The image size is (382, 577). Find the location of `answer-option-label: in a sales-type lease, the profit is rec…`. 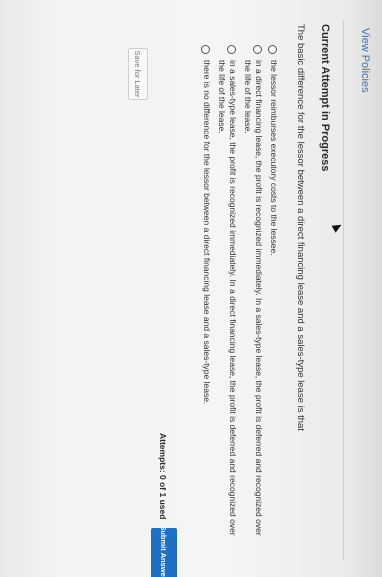

answer-option-label: in a sales-type lease, the profit is rec… is located at coordinates (227, 298).